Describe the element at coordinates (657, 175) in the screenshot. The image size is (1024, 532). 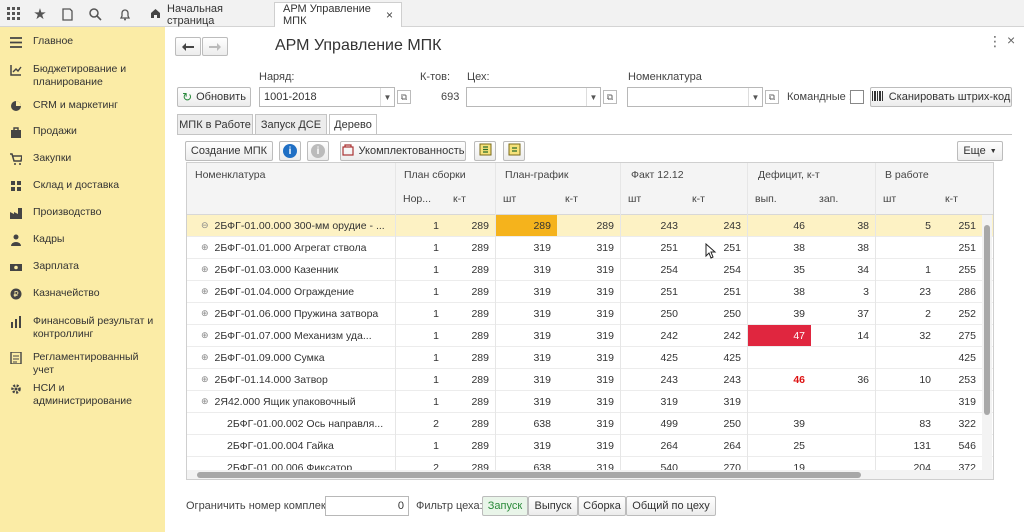
I see `col-header-fakt: Факт 12.12` at that location.